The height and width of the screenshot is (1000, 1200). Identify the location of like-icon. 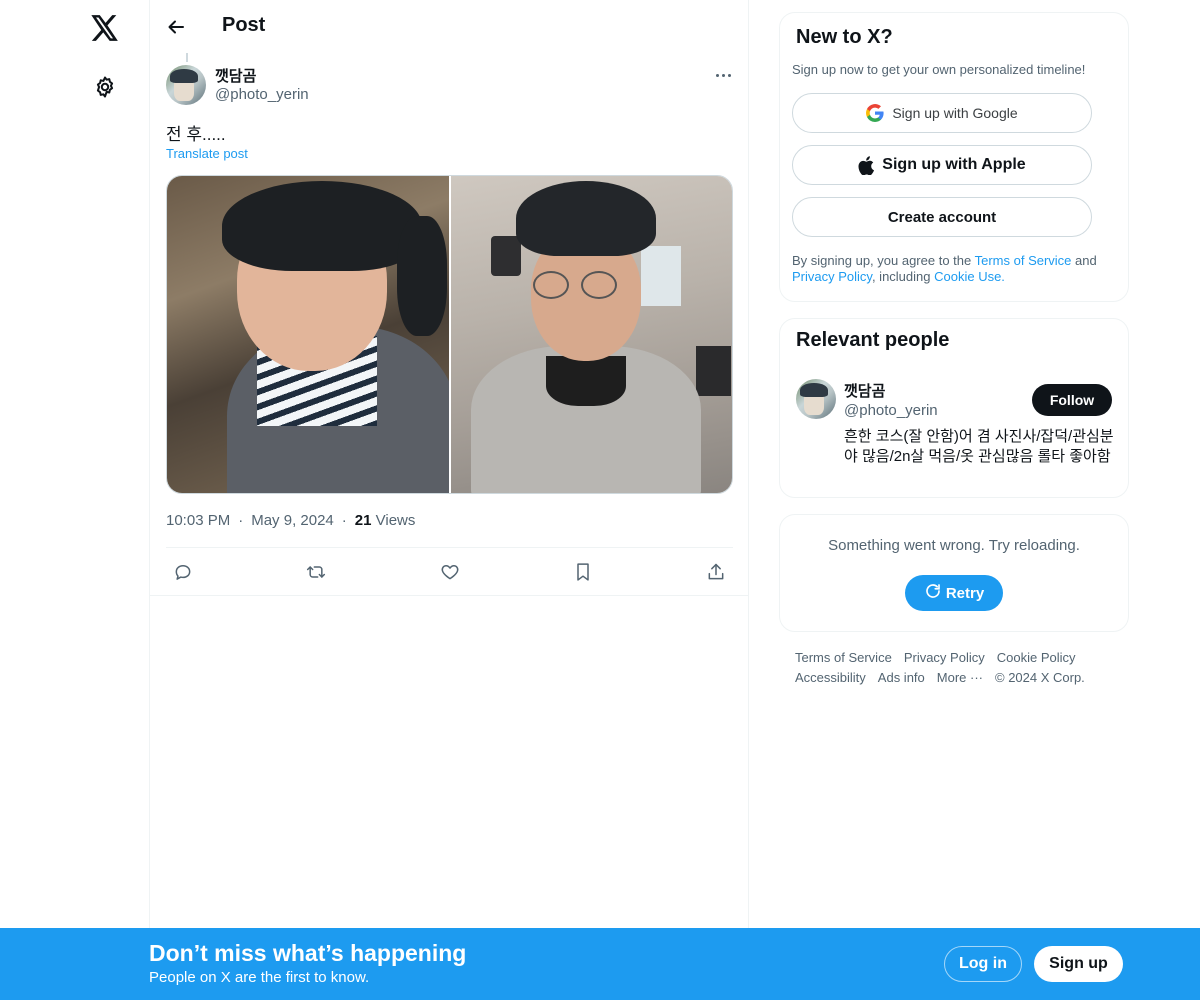
(450, 572).